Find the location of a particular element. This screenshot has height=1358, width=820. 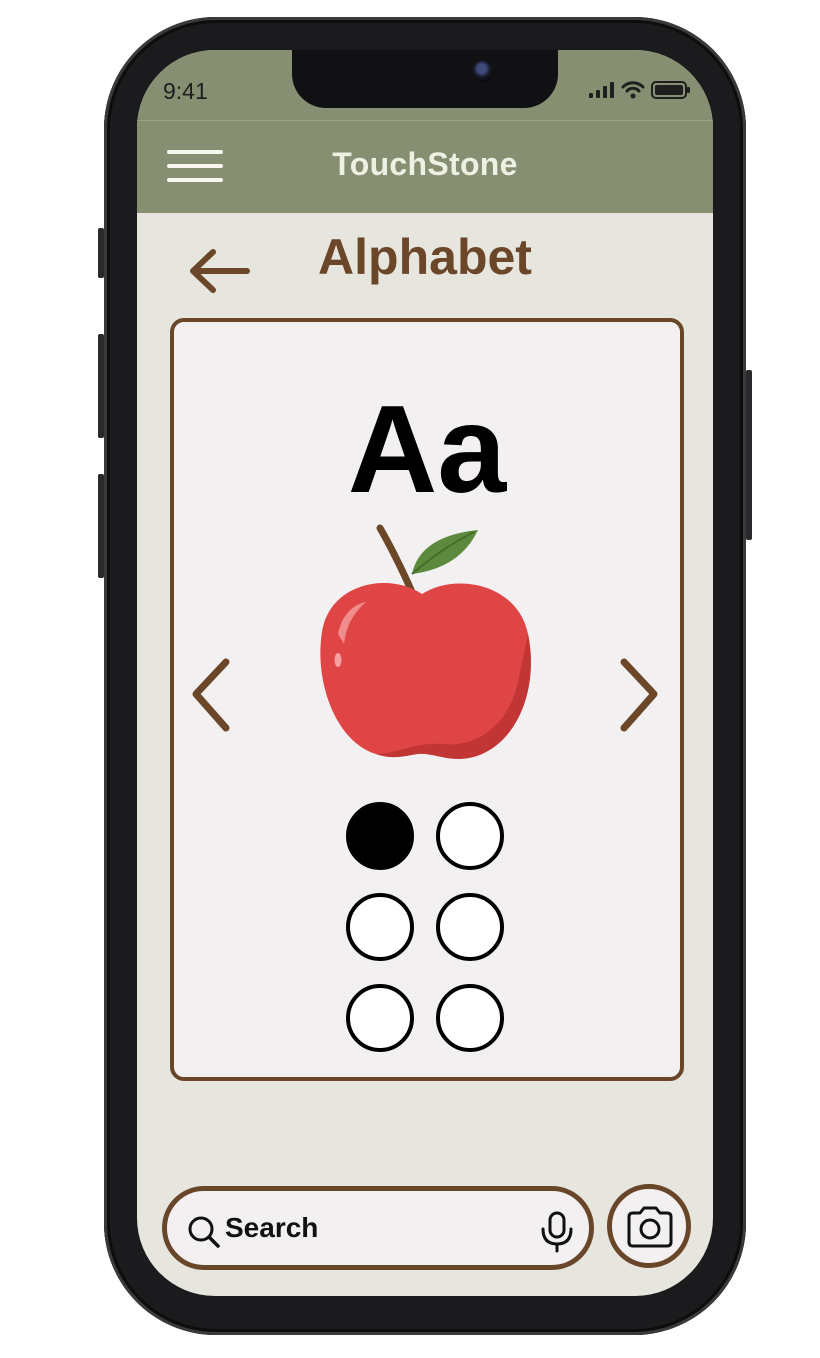

wifi-icon is located at coordinates (633, 90).